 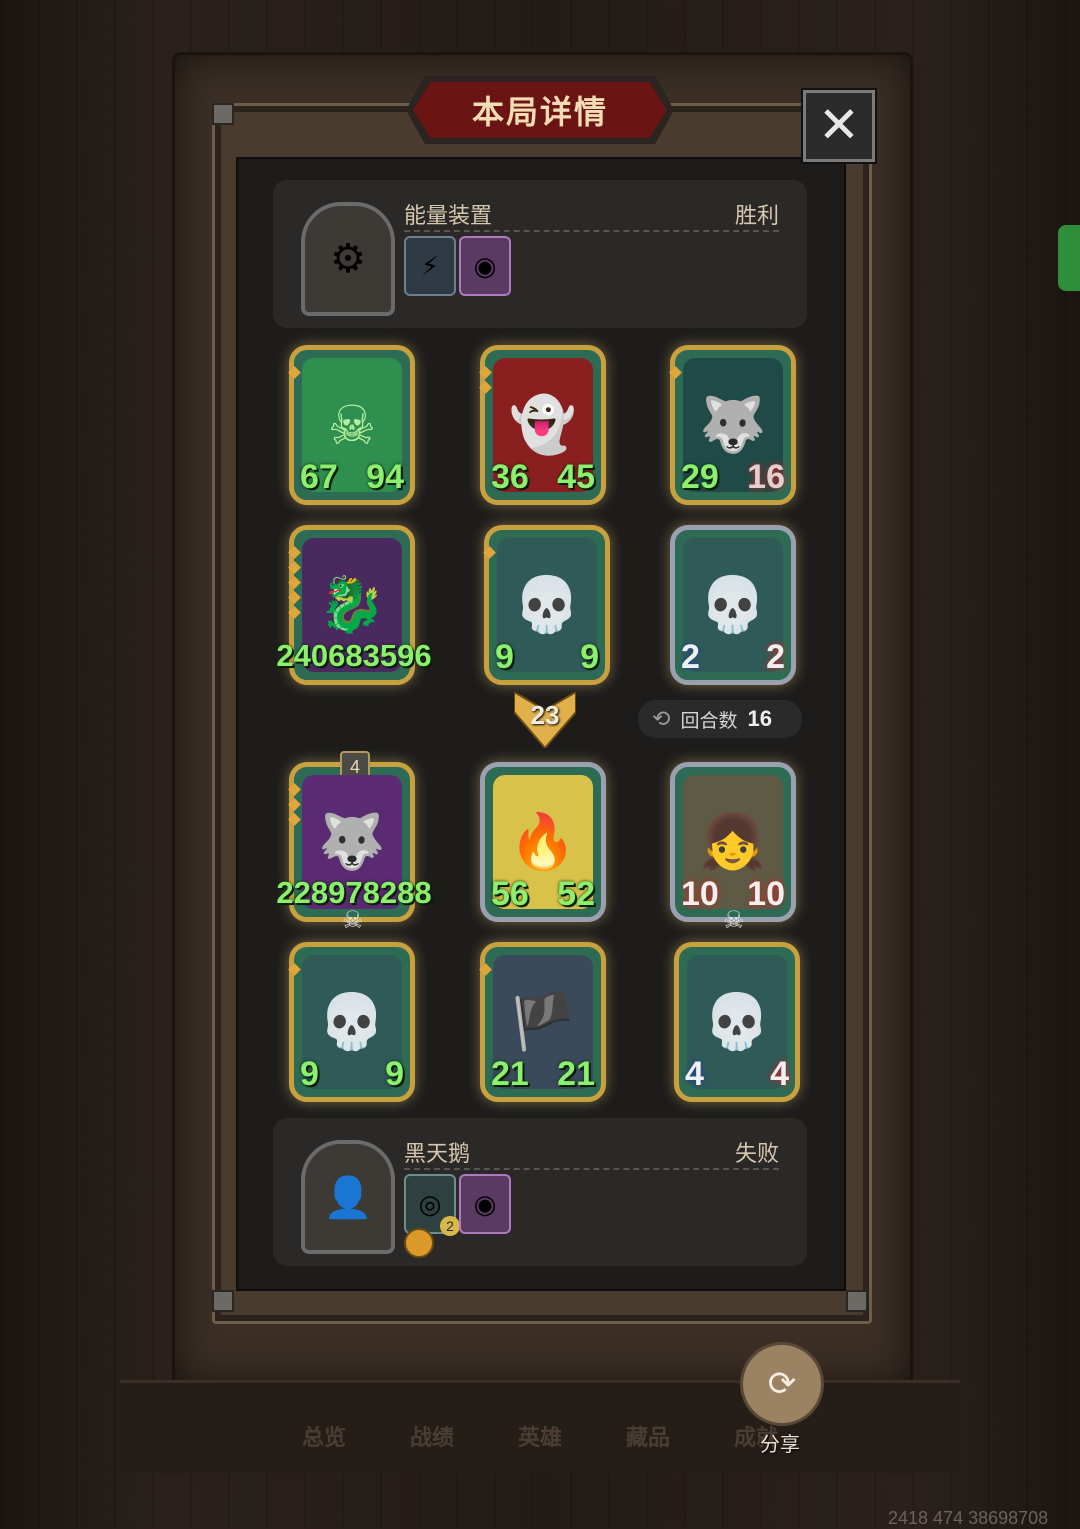 What do you see at coordinates (576, 477) in the screenshot?
I see `health-value: 45` at bounding box center [576, 477].